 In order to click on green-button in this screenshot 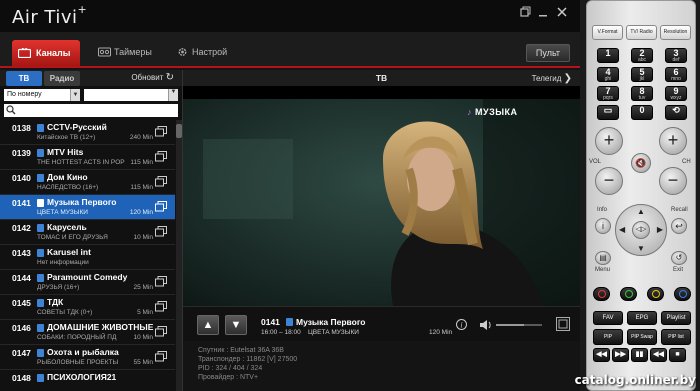, I will do `click(628, 294)`.